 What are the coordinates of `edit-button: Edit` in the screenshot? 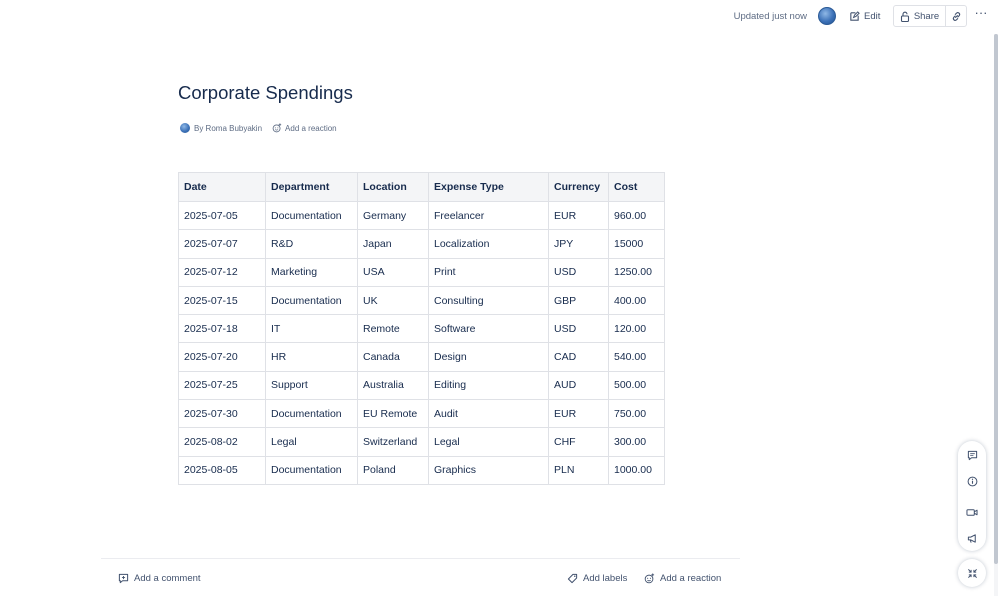 It's located at (864, 16).